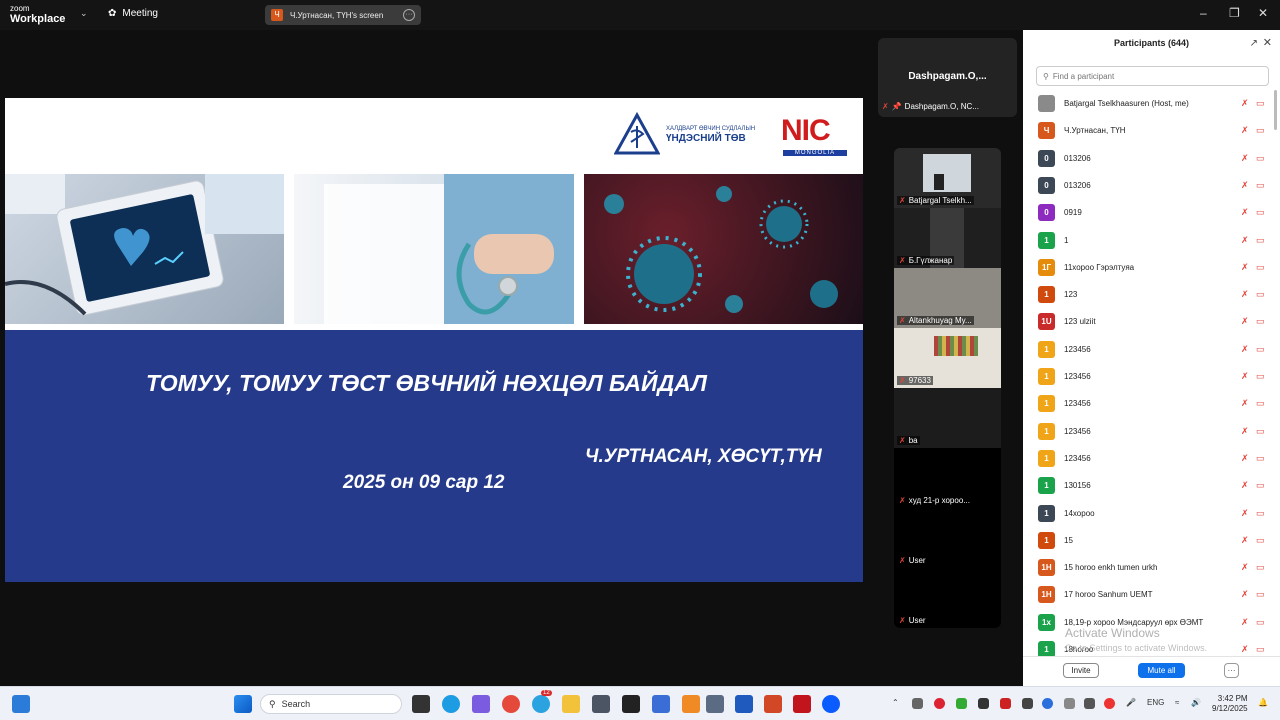 The height and width of the screenshot is (720, 1280). I want to click on more-options-icon: ···, so click(409, 15).